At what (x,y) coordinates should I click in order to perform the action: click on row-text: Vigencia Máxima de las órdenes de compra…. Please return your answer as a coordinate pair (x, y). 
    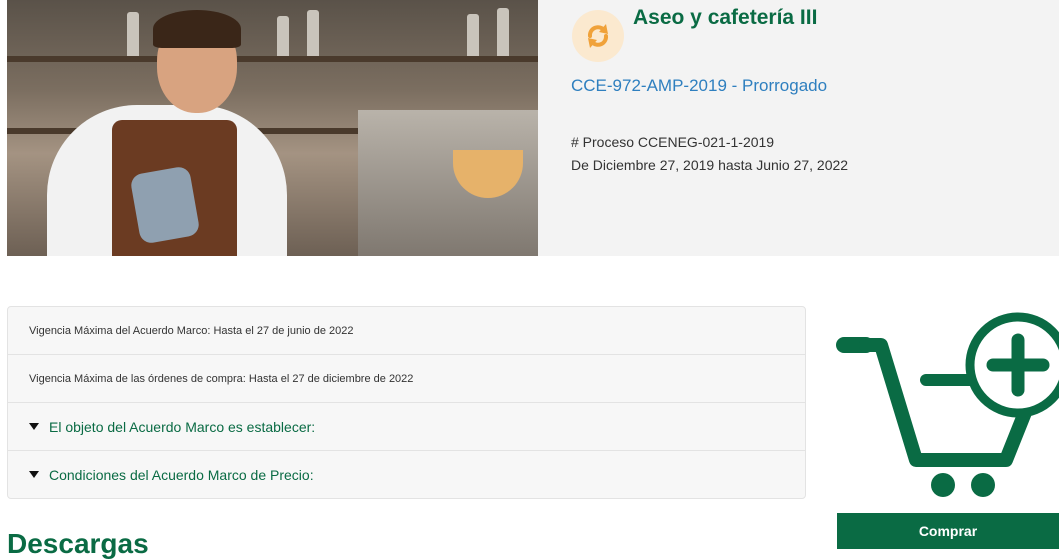
    Looking at the image, I should click on (221, 378).